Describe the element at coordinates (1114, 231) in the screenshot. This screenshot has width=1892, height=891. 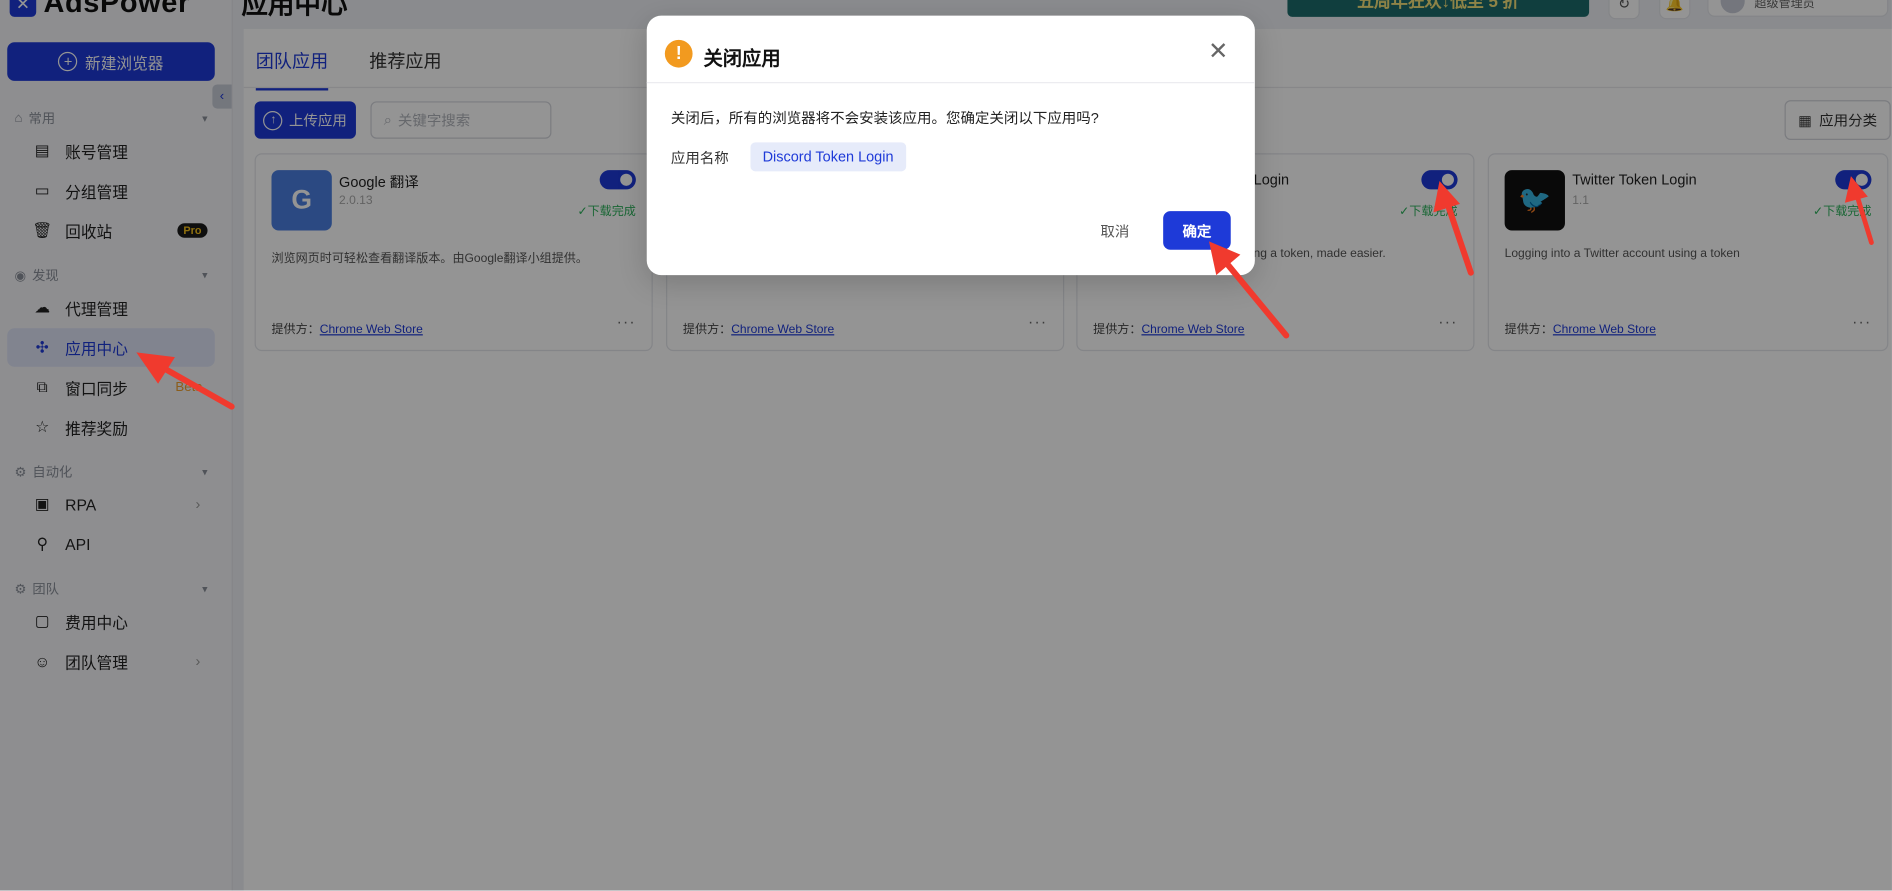
I see `cancel-button: 取消` at that location.